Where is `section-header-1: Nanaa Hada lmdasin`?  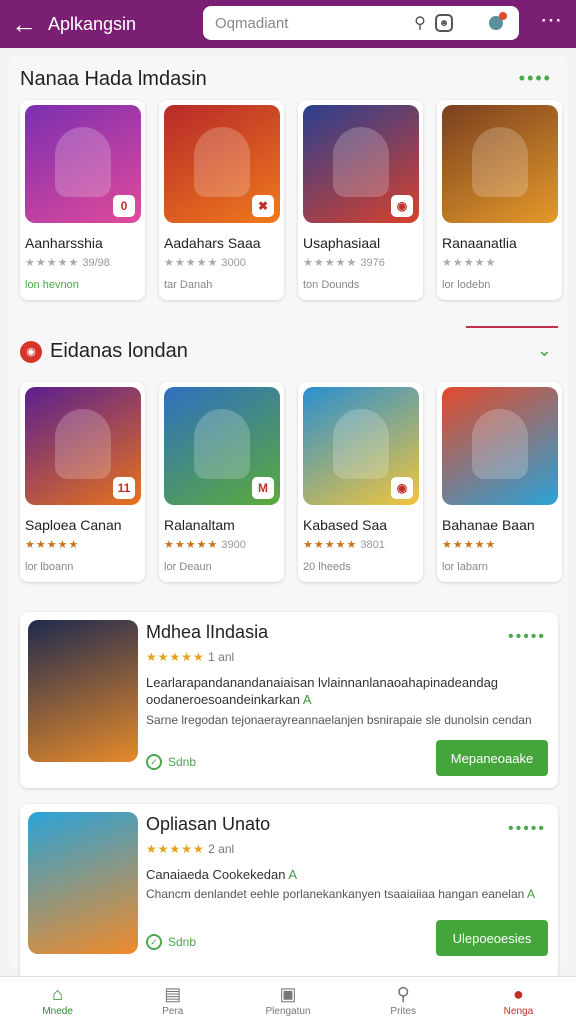
section-header-1: Nanaa Hada lmdasin is located at coordinates (113, 79).